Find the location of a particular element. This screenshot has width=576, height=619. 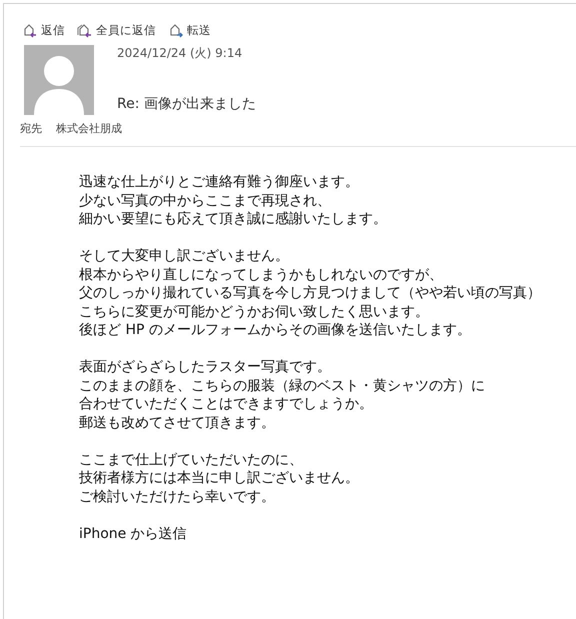

message-paragraph: そして大変申し訳ございません。 根本からやり直しになってしまうかもしれないのですが、 父のしっかり撮れている写真を今し方見つけまして（やや若い頃の写真） こちらに変更が可能かどうかお伺い致したく思います。 後ほど HP のメールフォームからその画像を送信いたします。 is located at coordinates (310, 293).